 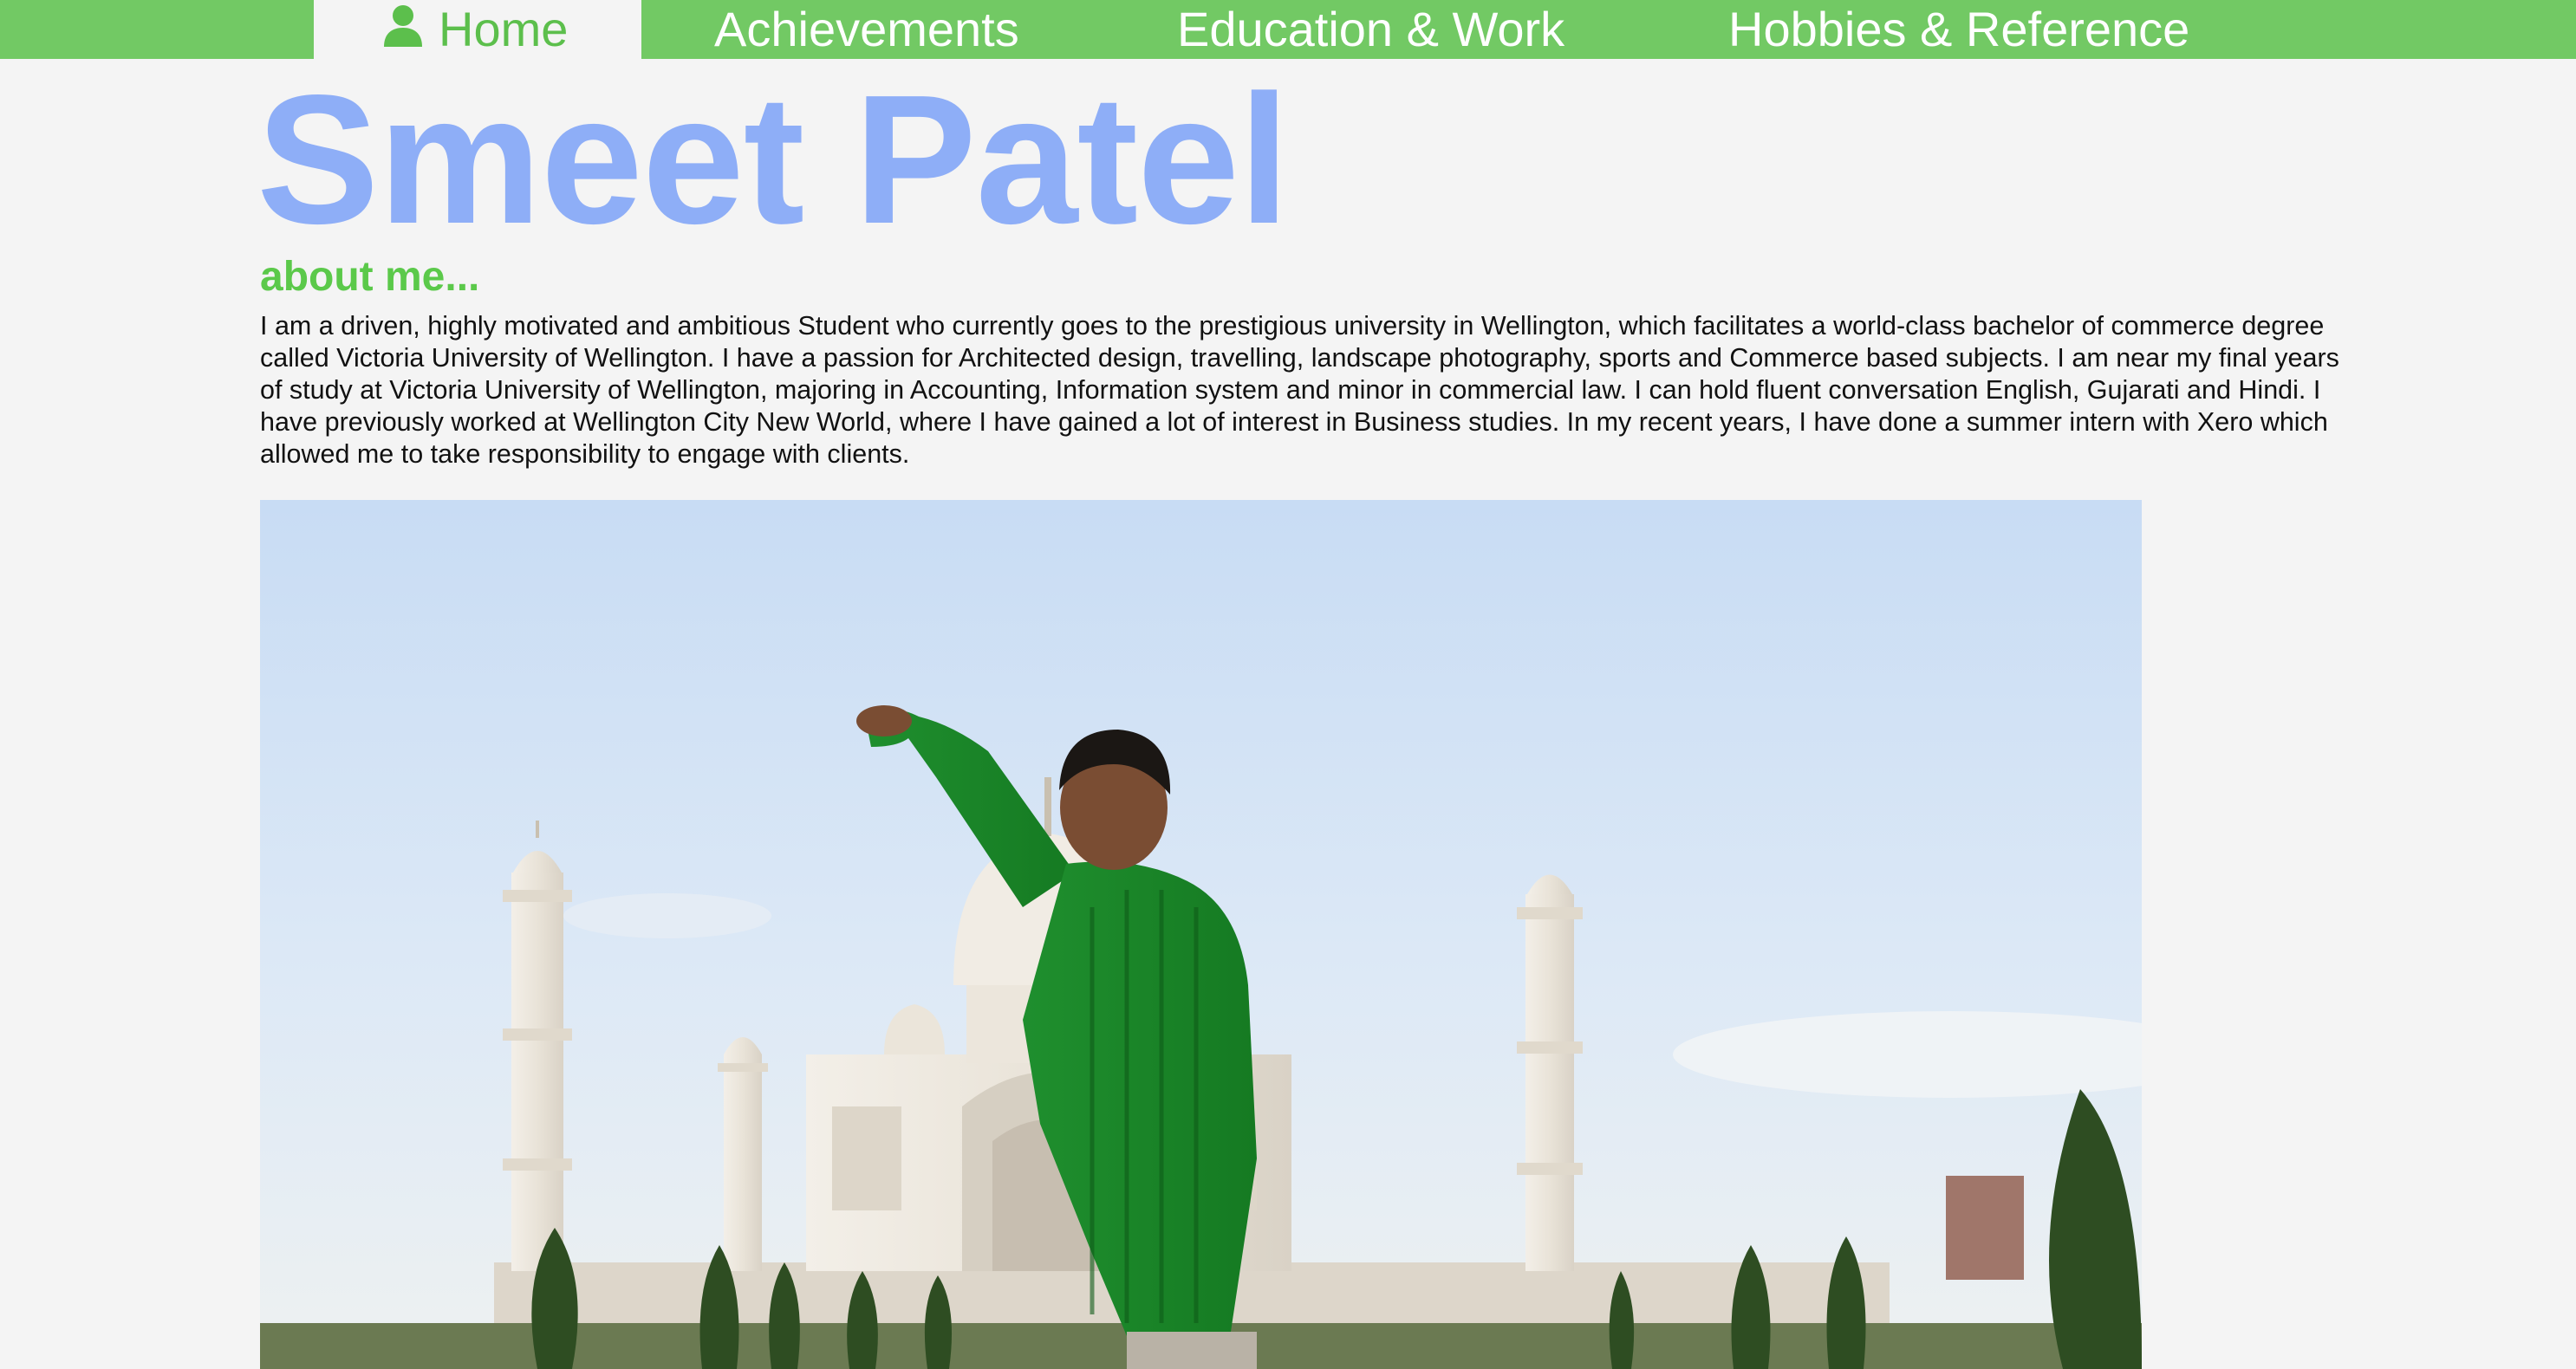 I want to click on nav-achievements-tab: Achievements, so click(x=866, y=29).